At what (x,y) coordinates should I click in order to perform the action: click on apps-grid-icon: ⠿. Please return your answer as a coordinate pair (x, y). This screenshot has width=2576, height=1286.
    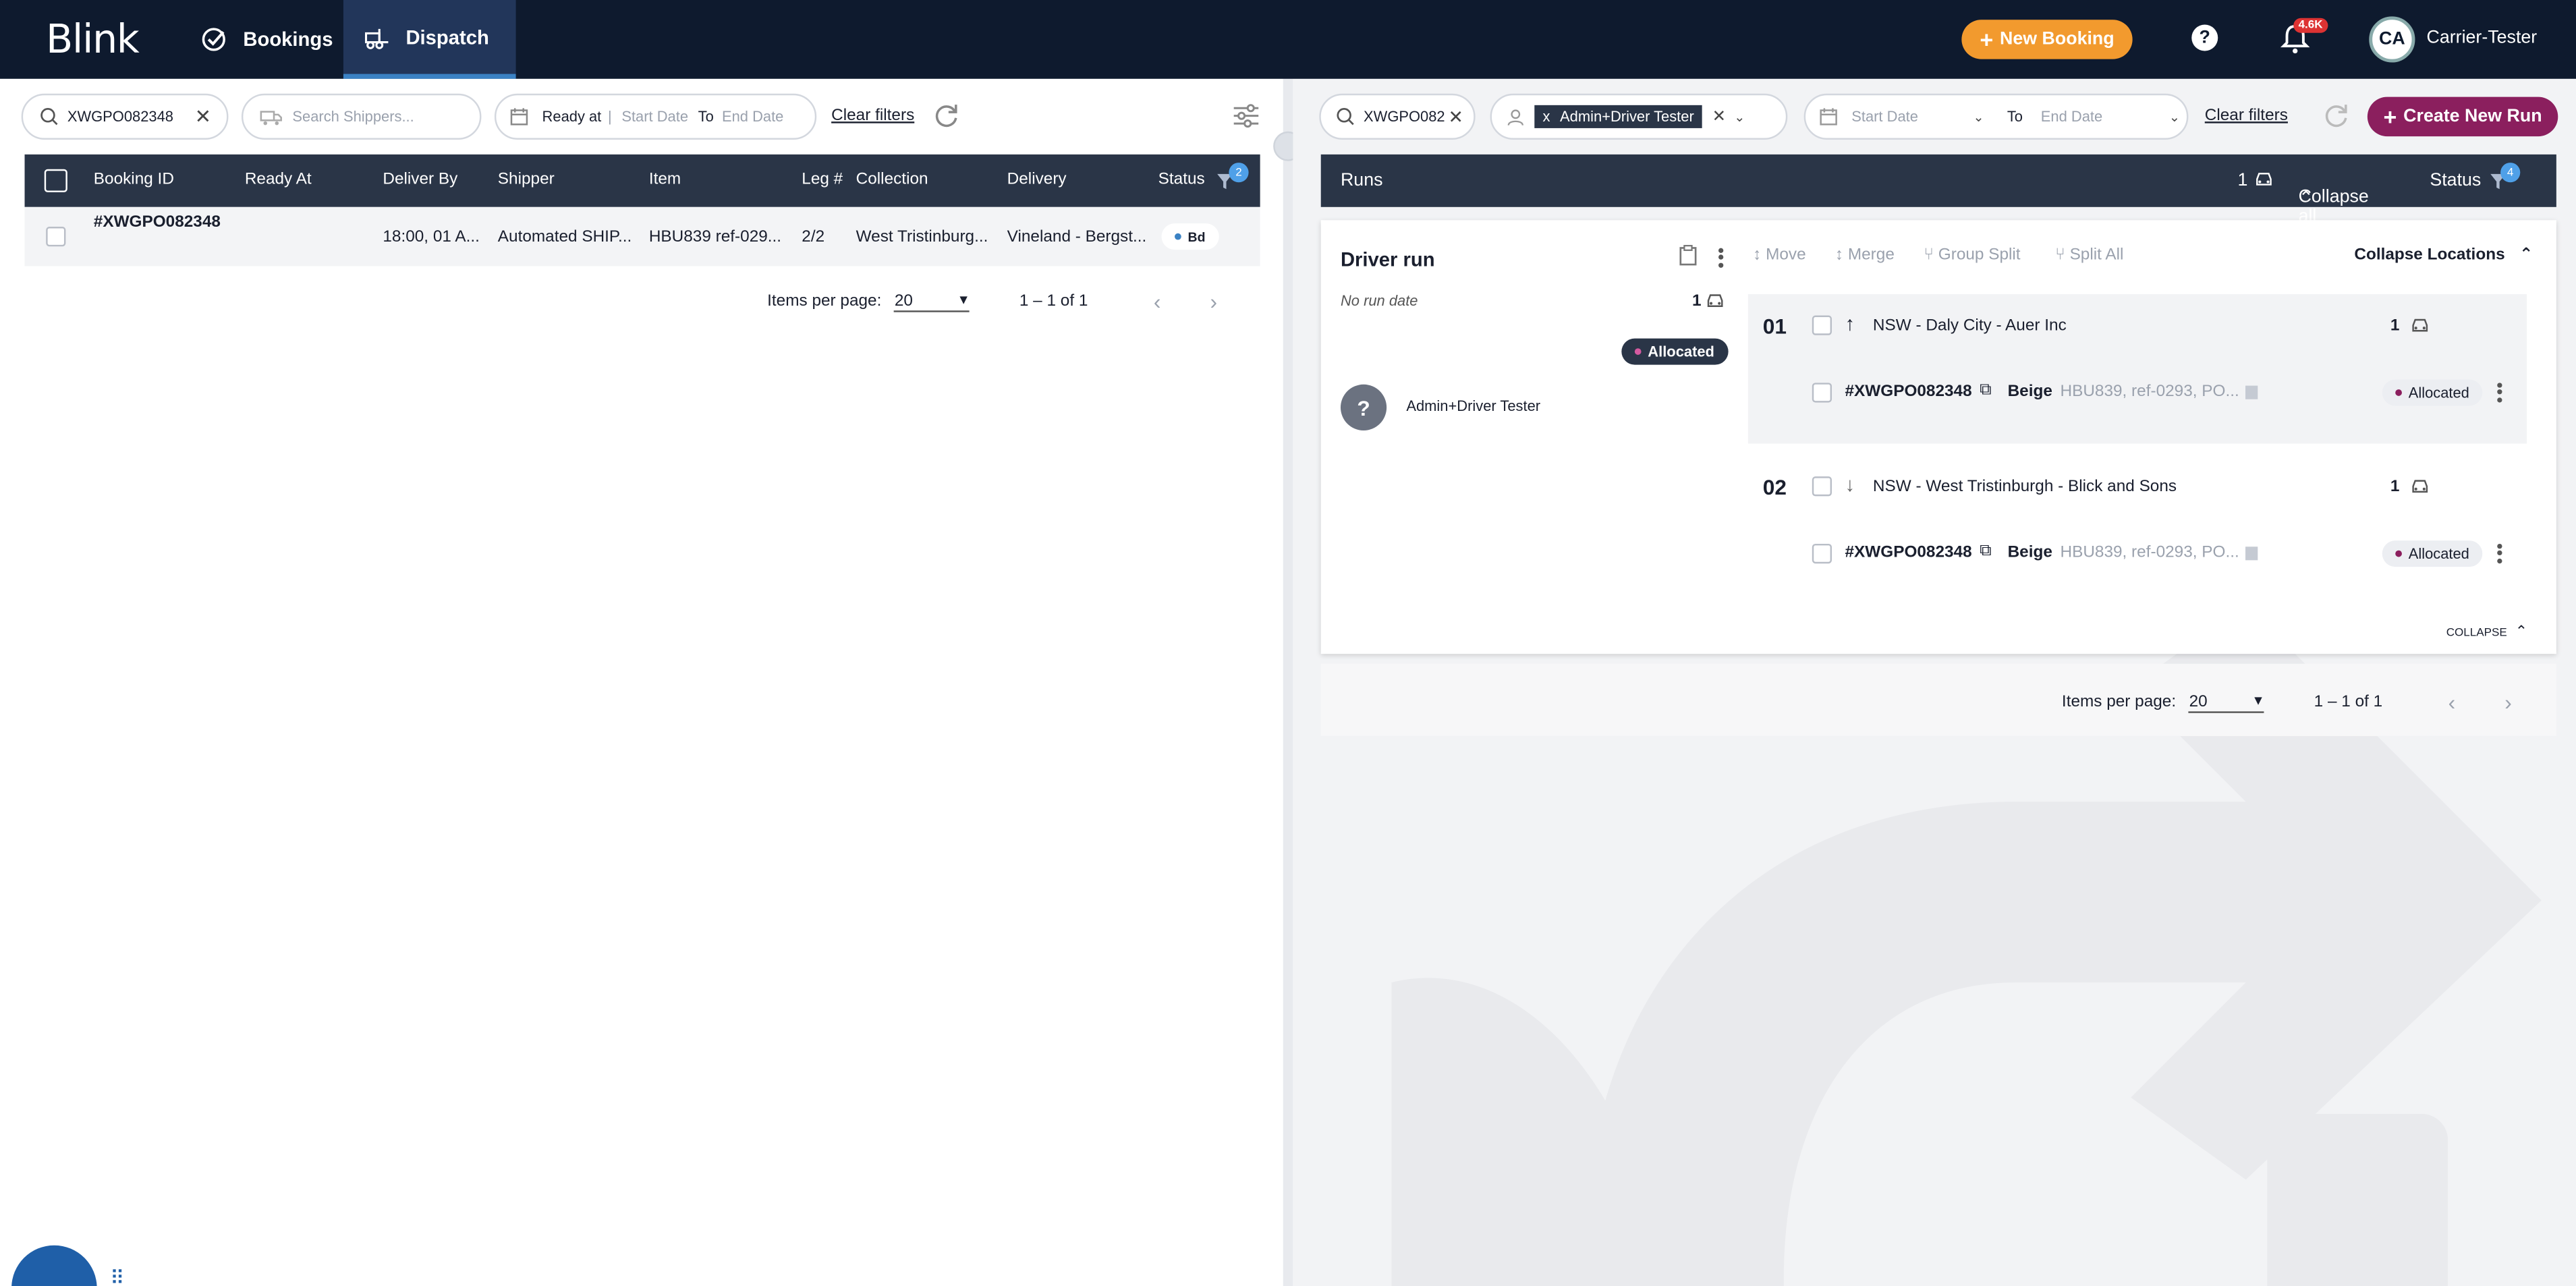
    Looking at the image, I should click on (117, 1276).